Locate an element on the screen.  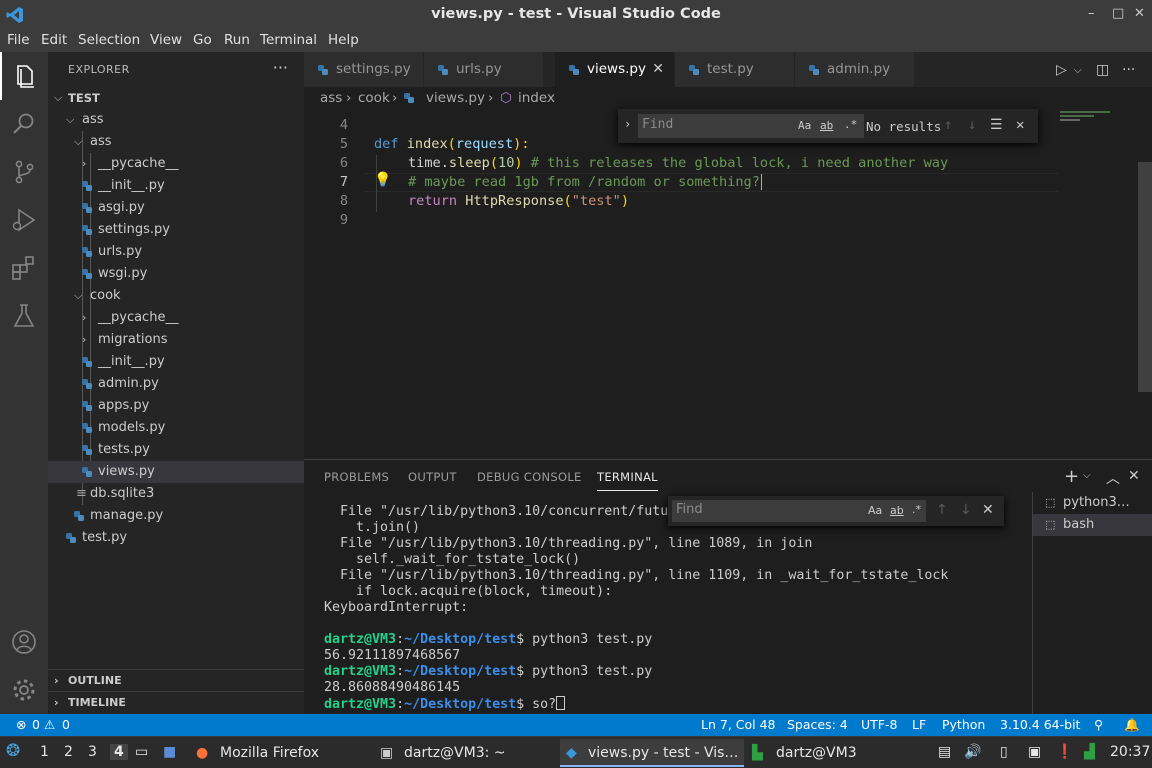
cpu-graph-icon: ▟ is located at coordinates (1089, 752).